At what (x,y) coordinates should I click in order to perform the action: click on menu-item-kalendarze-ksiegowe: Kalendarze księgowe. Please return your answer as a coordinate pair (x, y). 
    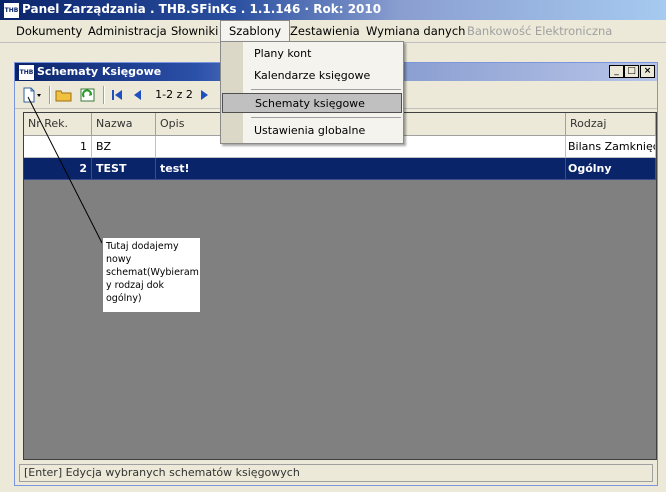
    Looking at the image, I should click on (312, 76).